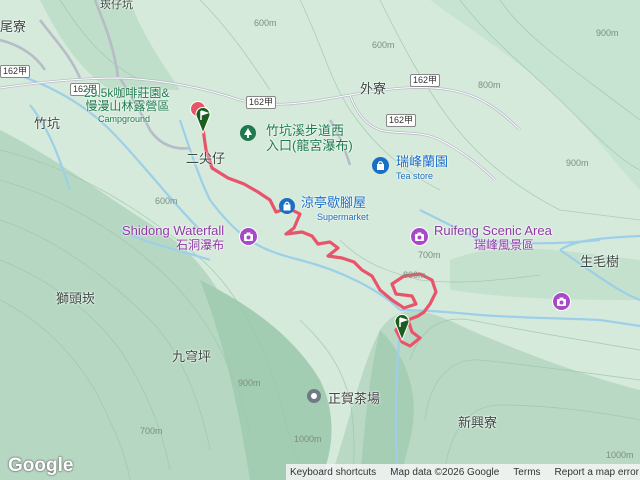 The height and width of the screenshot is (480, 640). I want to click on campground-poi: 29.5k咖啡莊園& 慢漫山林露營區 Campground, so click(126, 106).